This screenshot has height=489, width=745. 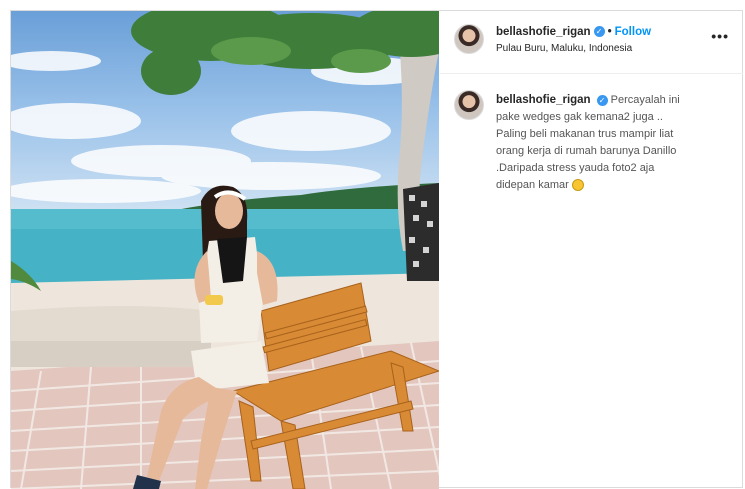 I want to click on caption-line-1: Percayalah ini, so click(x=645, y=100).